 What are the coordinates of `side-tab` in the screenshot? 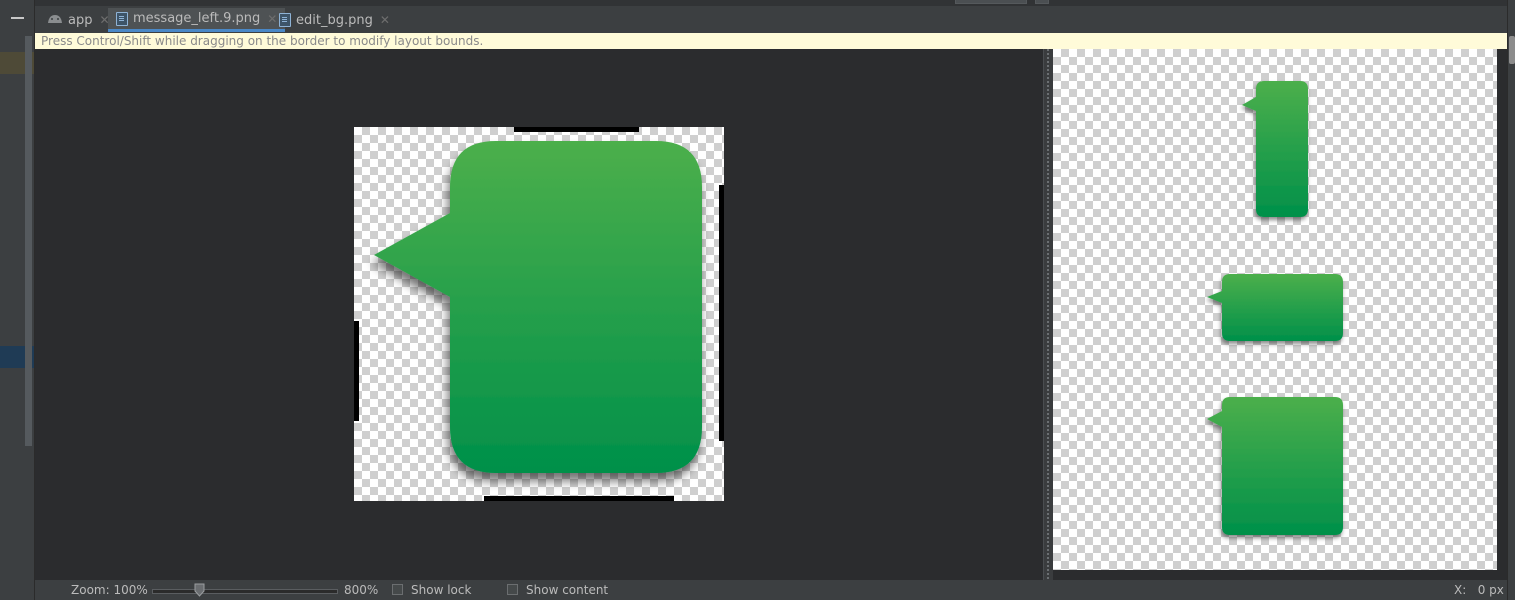 It's located at (1512, 50).